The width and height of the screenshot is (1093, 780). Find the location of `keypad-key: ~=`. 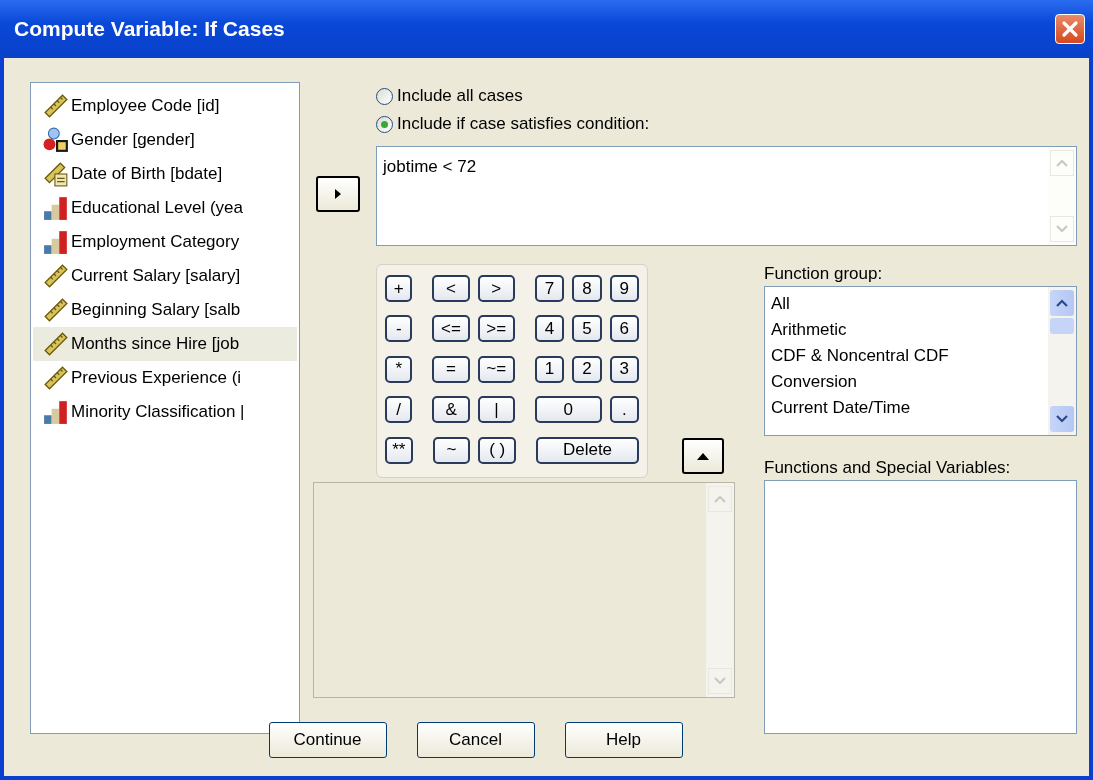

keypad-key: ~= is located at coordinates (496, 369).